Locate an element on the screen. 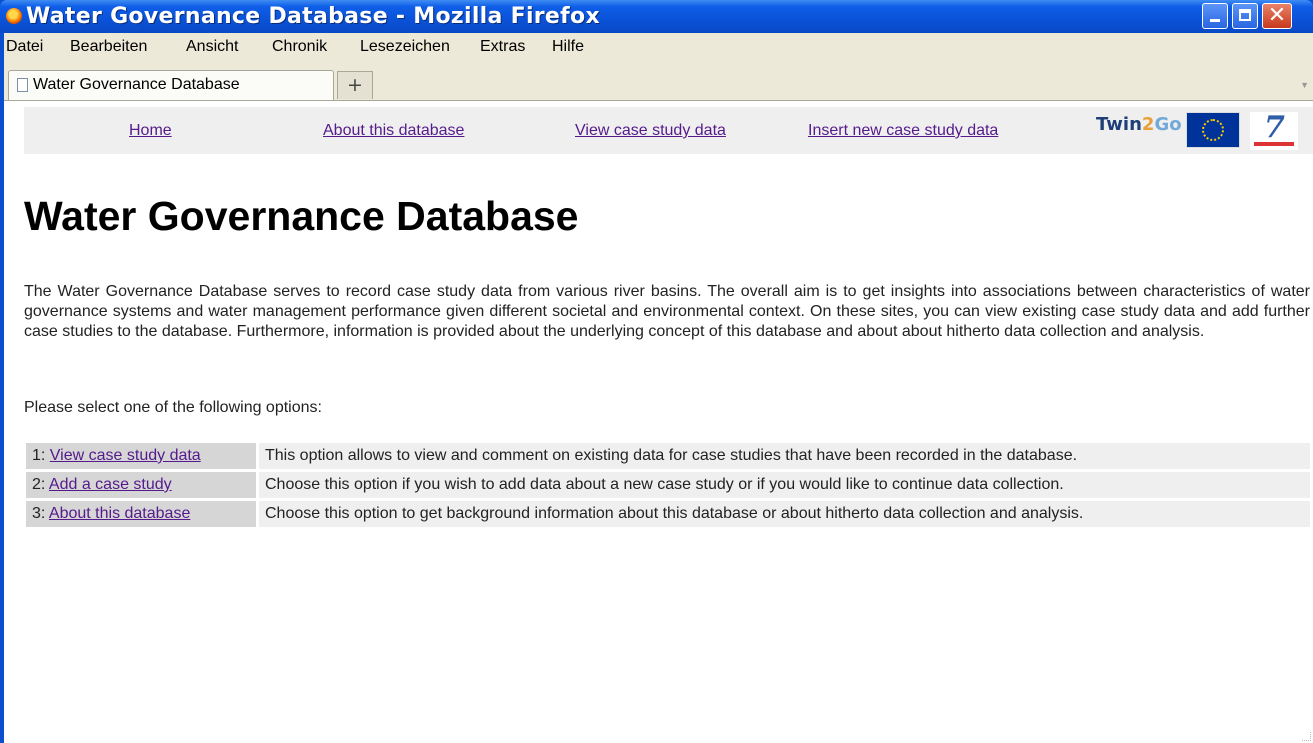 The width and height of the screenshot is (1313, 743). option-cell: 1: View case study data is located at coordinates (141, 456).